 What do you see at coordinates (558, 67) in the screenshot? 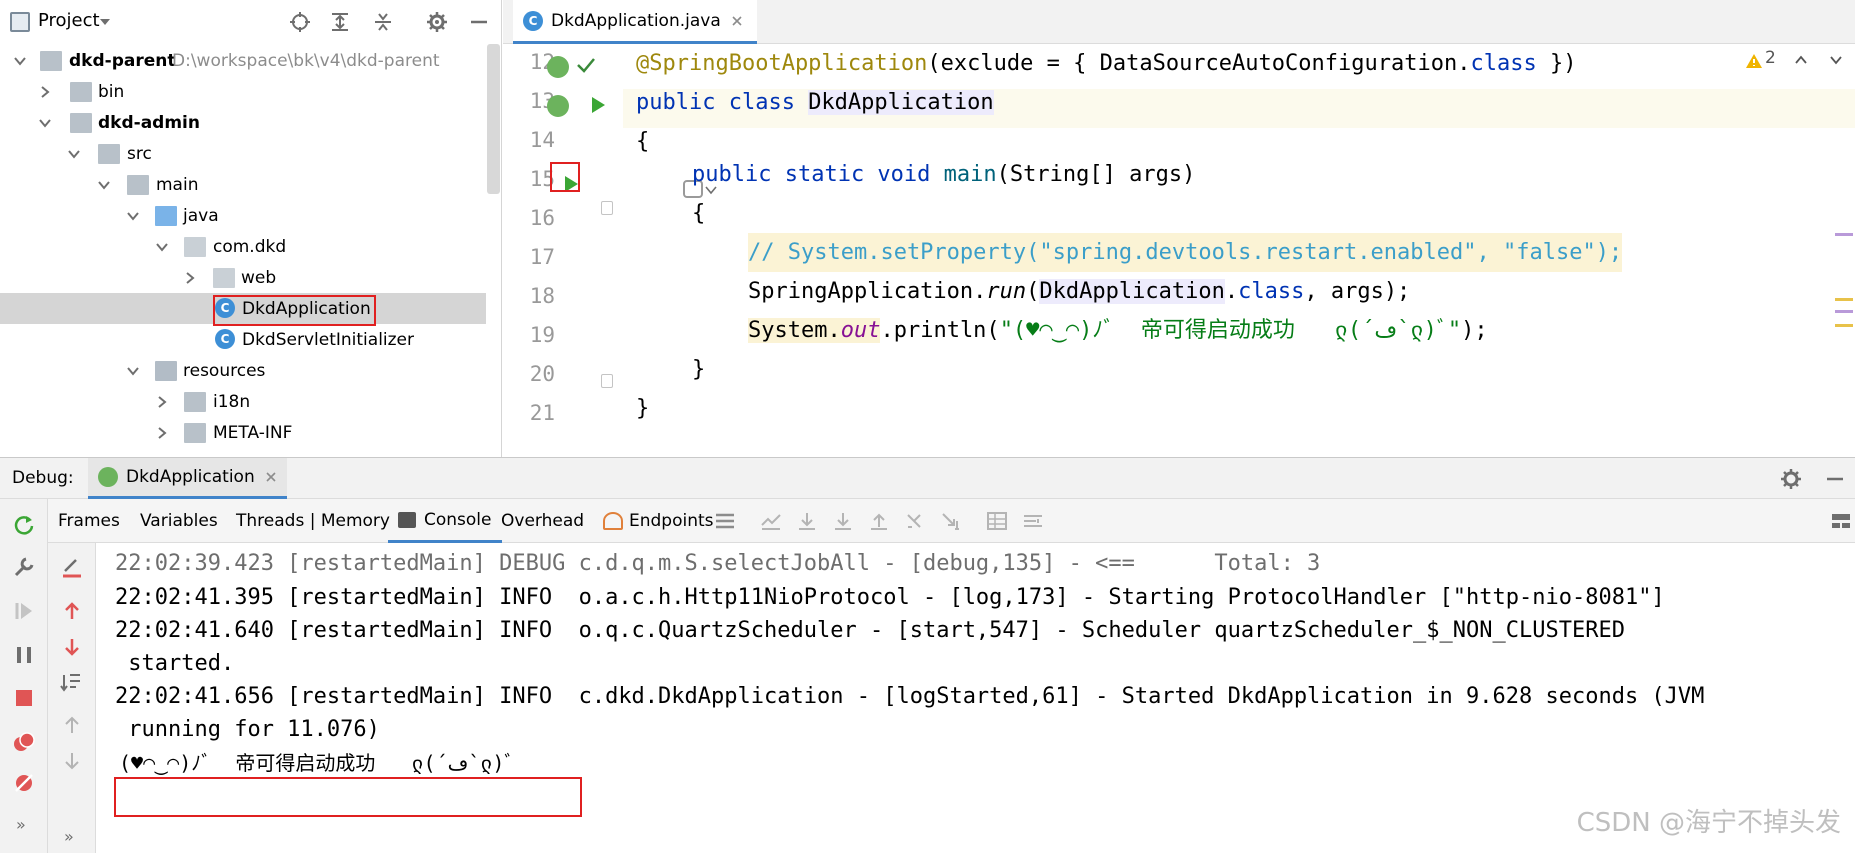
I see `spring-bean-icon` at bounding box center [558, 67].